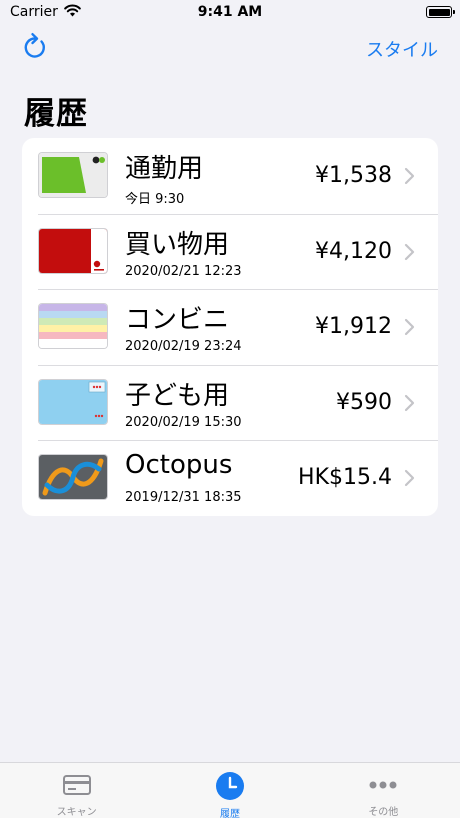 The width and height of the screenshot is (460, 818). What do you see at coordinates (177, 320) in the screenshot?
I see `card-name: コンビニ` at bounding box center [177, 320].